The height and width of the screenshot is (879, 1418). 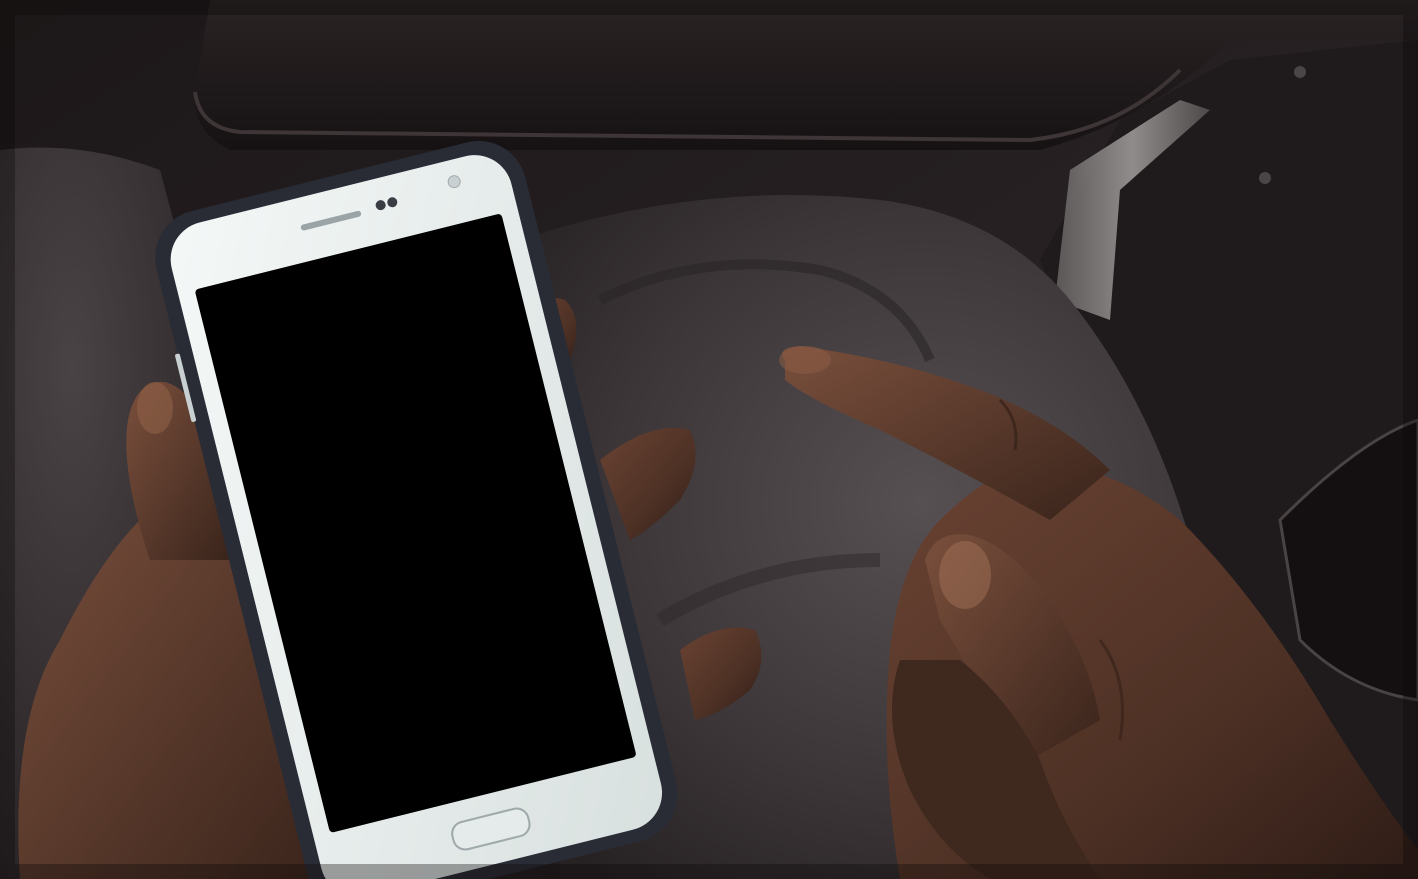 What do you see at coordinates (965, 575) in the screenshot?
I see `right-thumbnail` at bounding box center [965, 575].